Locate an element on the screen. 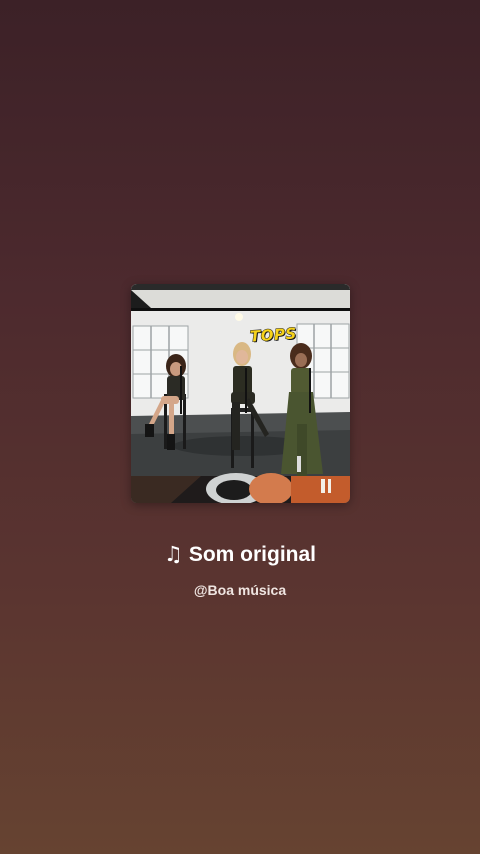  sound-title: ♫ Som original is located at coordinates (240, 554).